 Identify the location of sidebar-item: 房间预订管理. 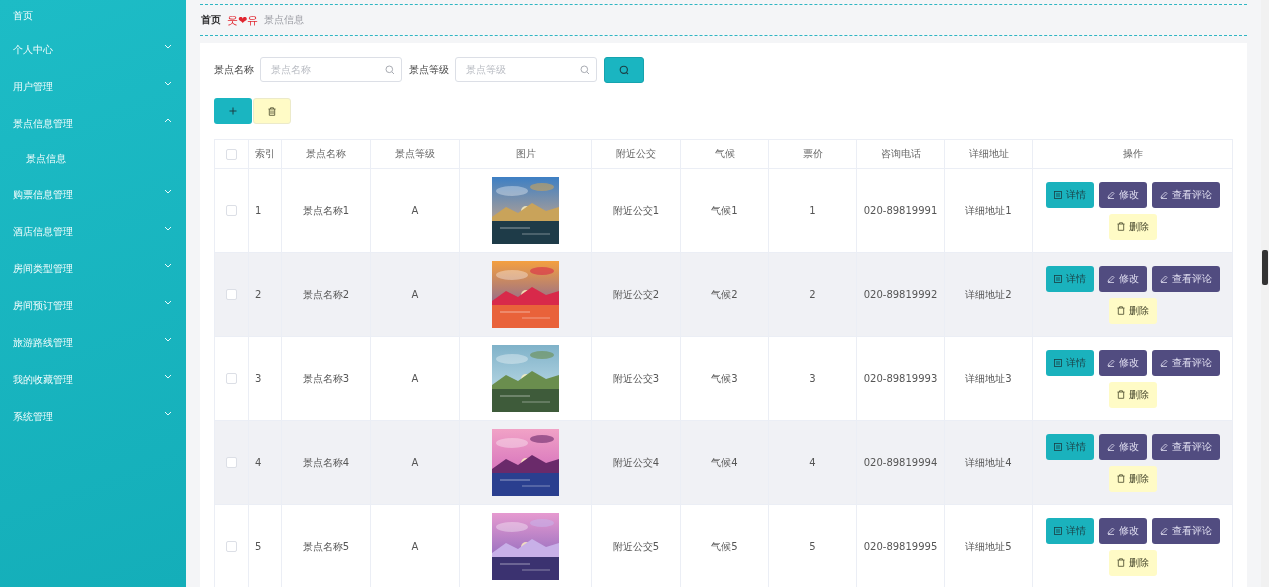
(93, 305).